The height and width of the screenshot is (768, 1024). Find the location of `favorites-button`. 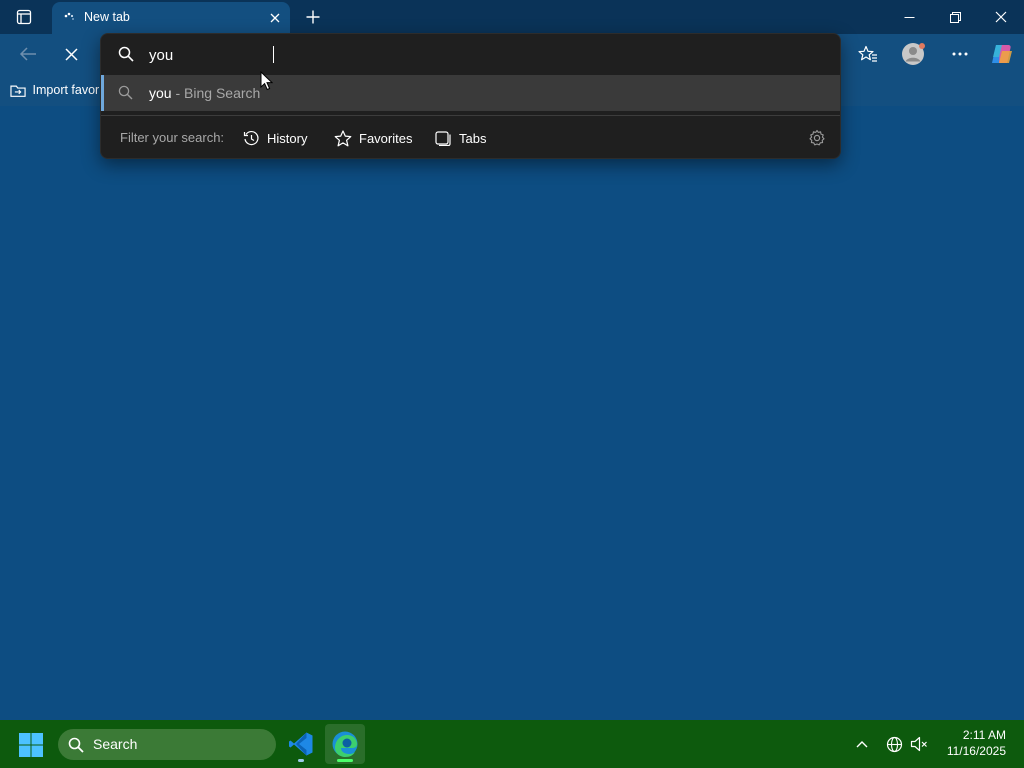

favorites-button is located at coordinates (868, 54).